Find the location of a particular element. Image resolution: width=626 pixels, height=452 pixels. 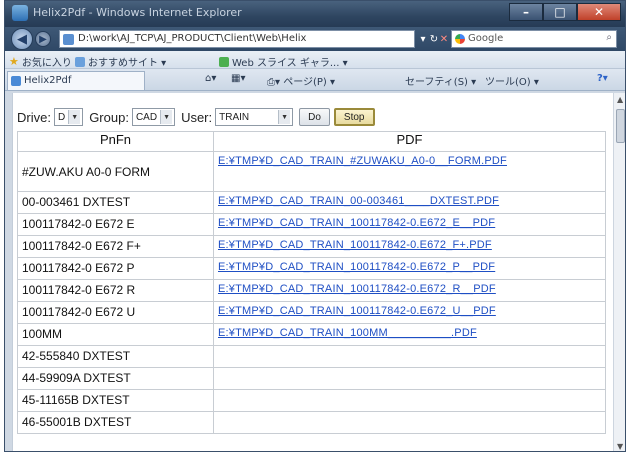

pnfn-cell: 100117842-0 E672 U is located at coordinates (115, 312).